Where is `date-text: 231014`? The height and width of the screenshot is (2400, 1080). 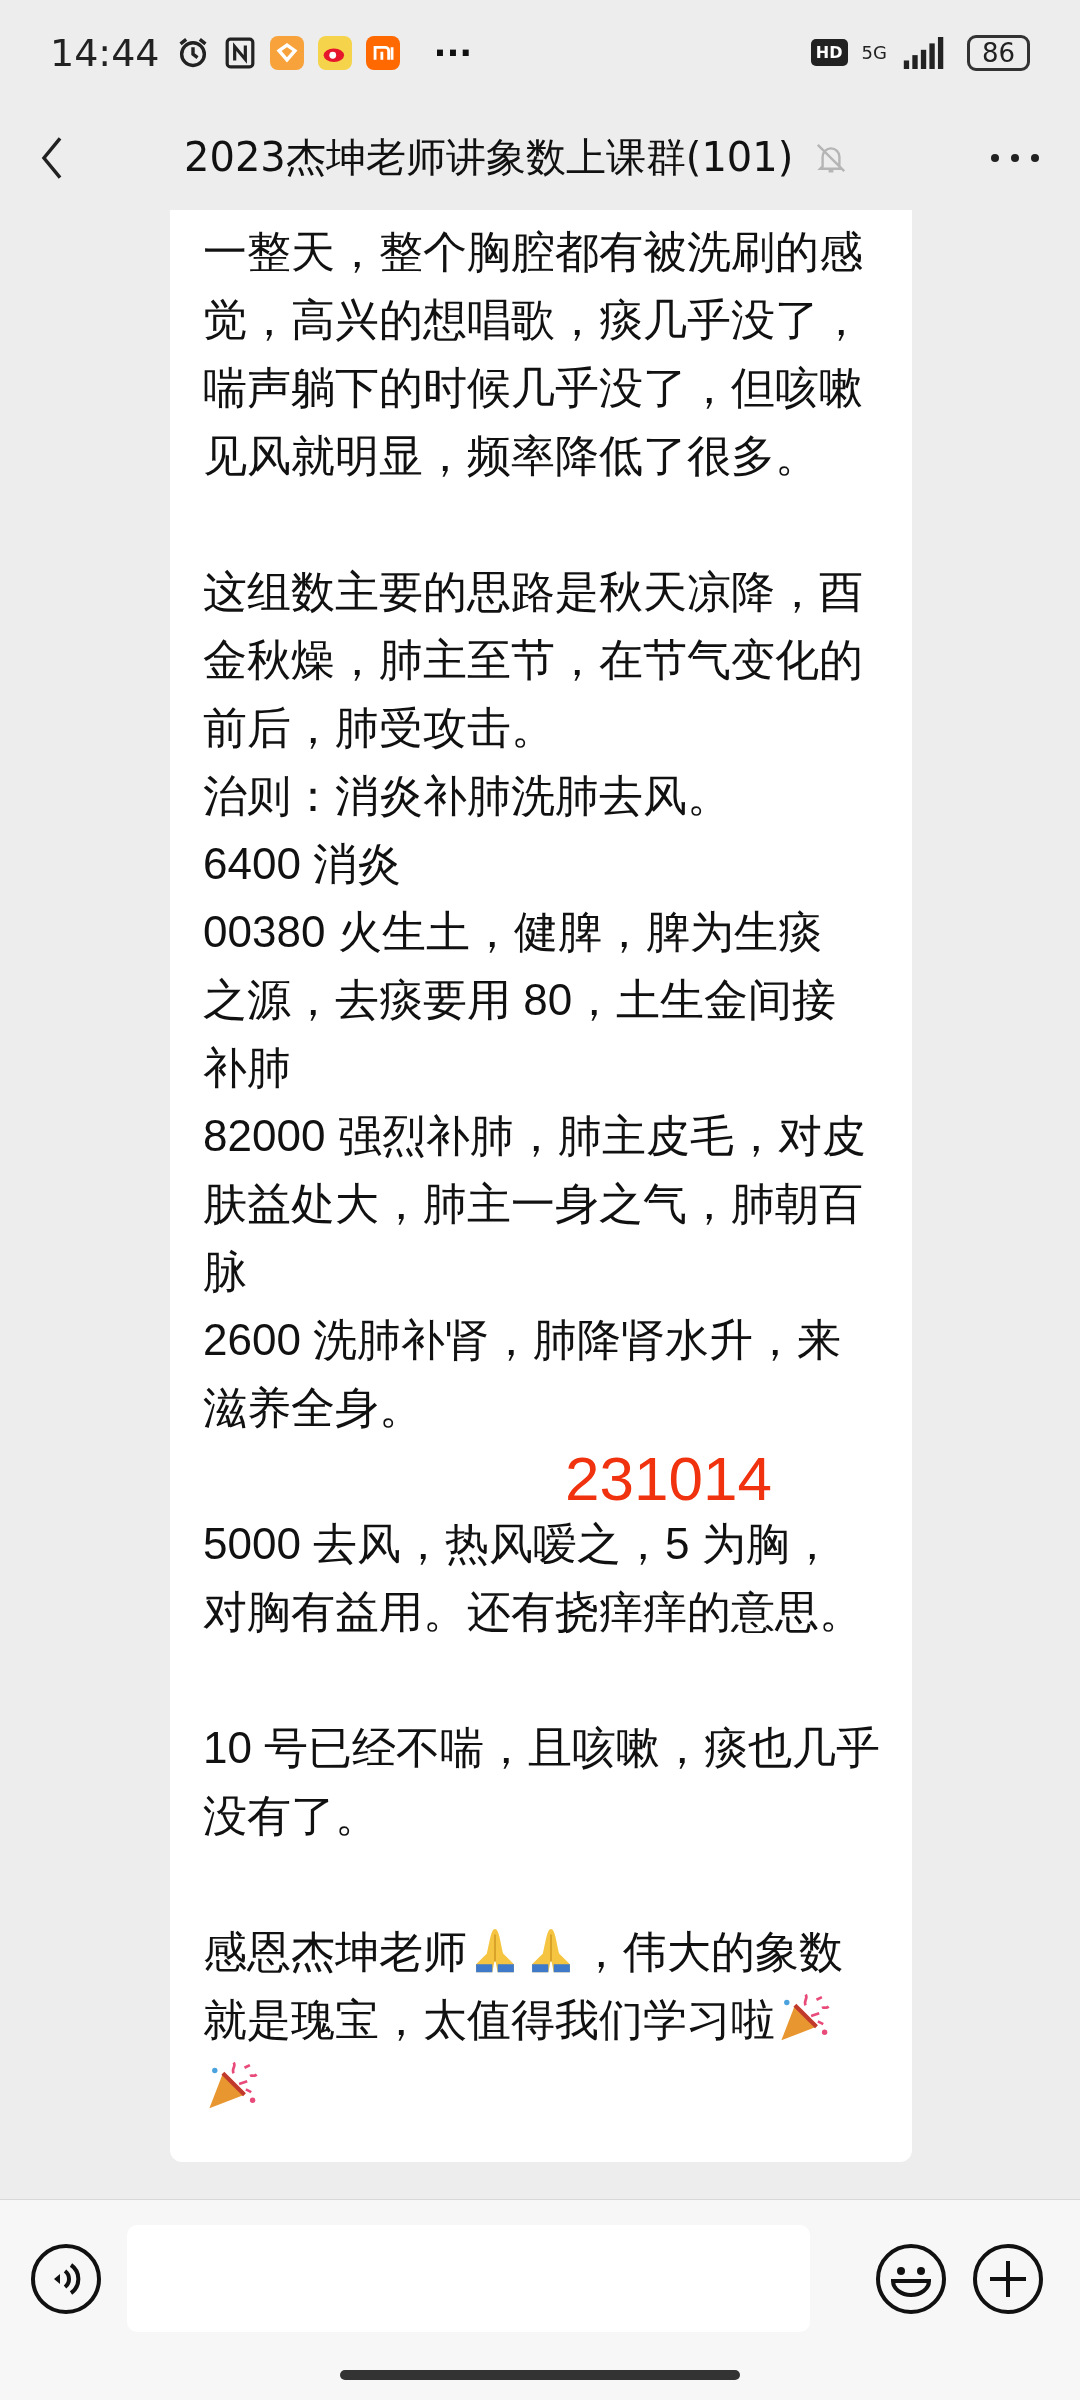 date-text: 231014 is located at coordinates (668, 1479).